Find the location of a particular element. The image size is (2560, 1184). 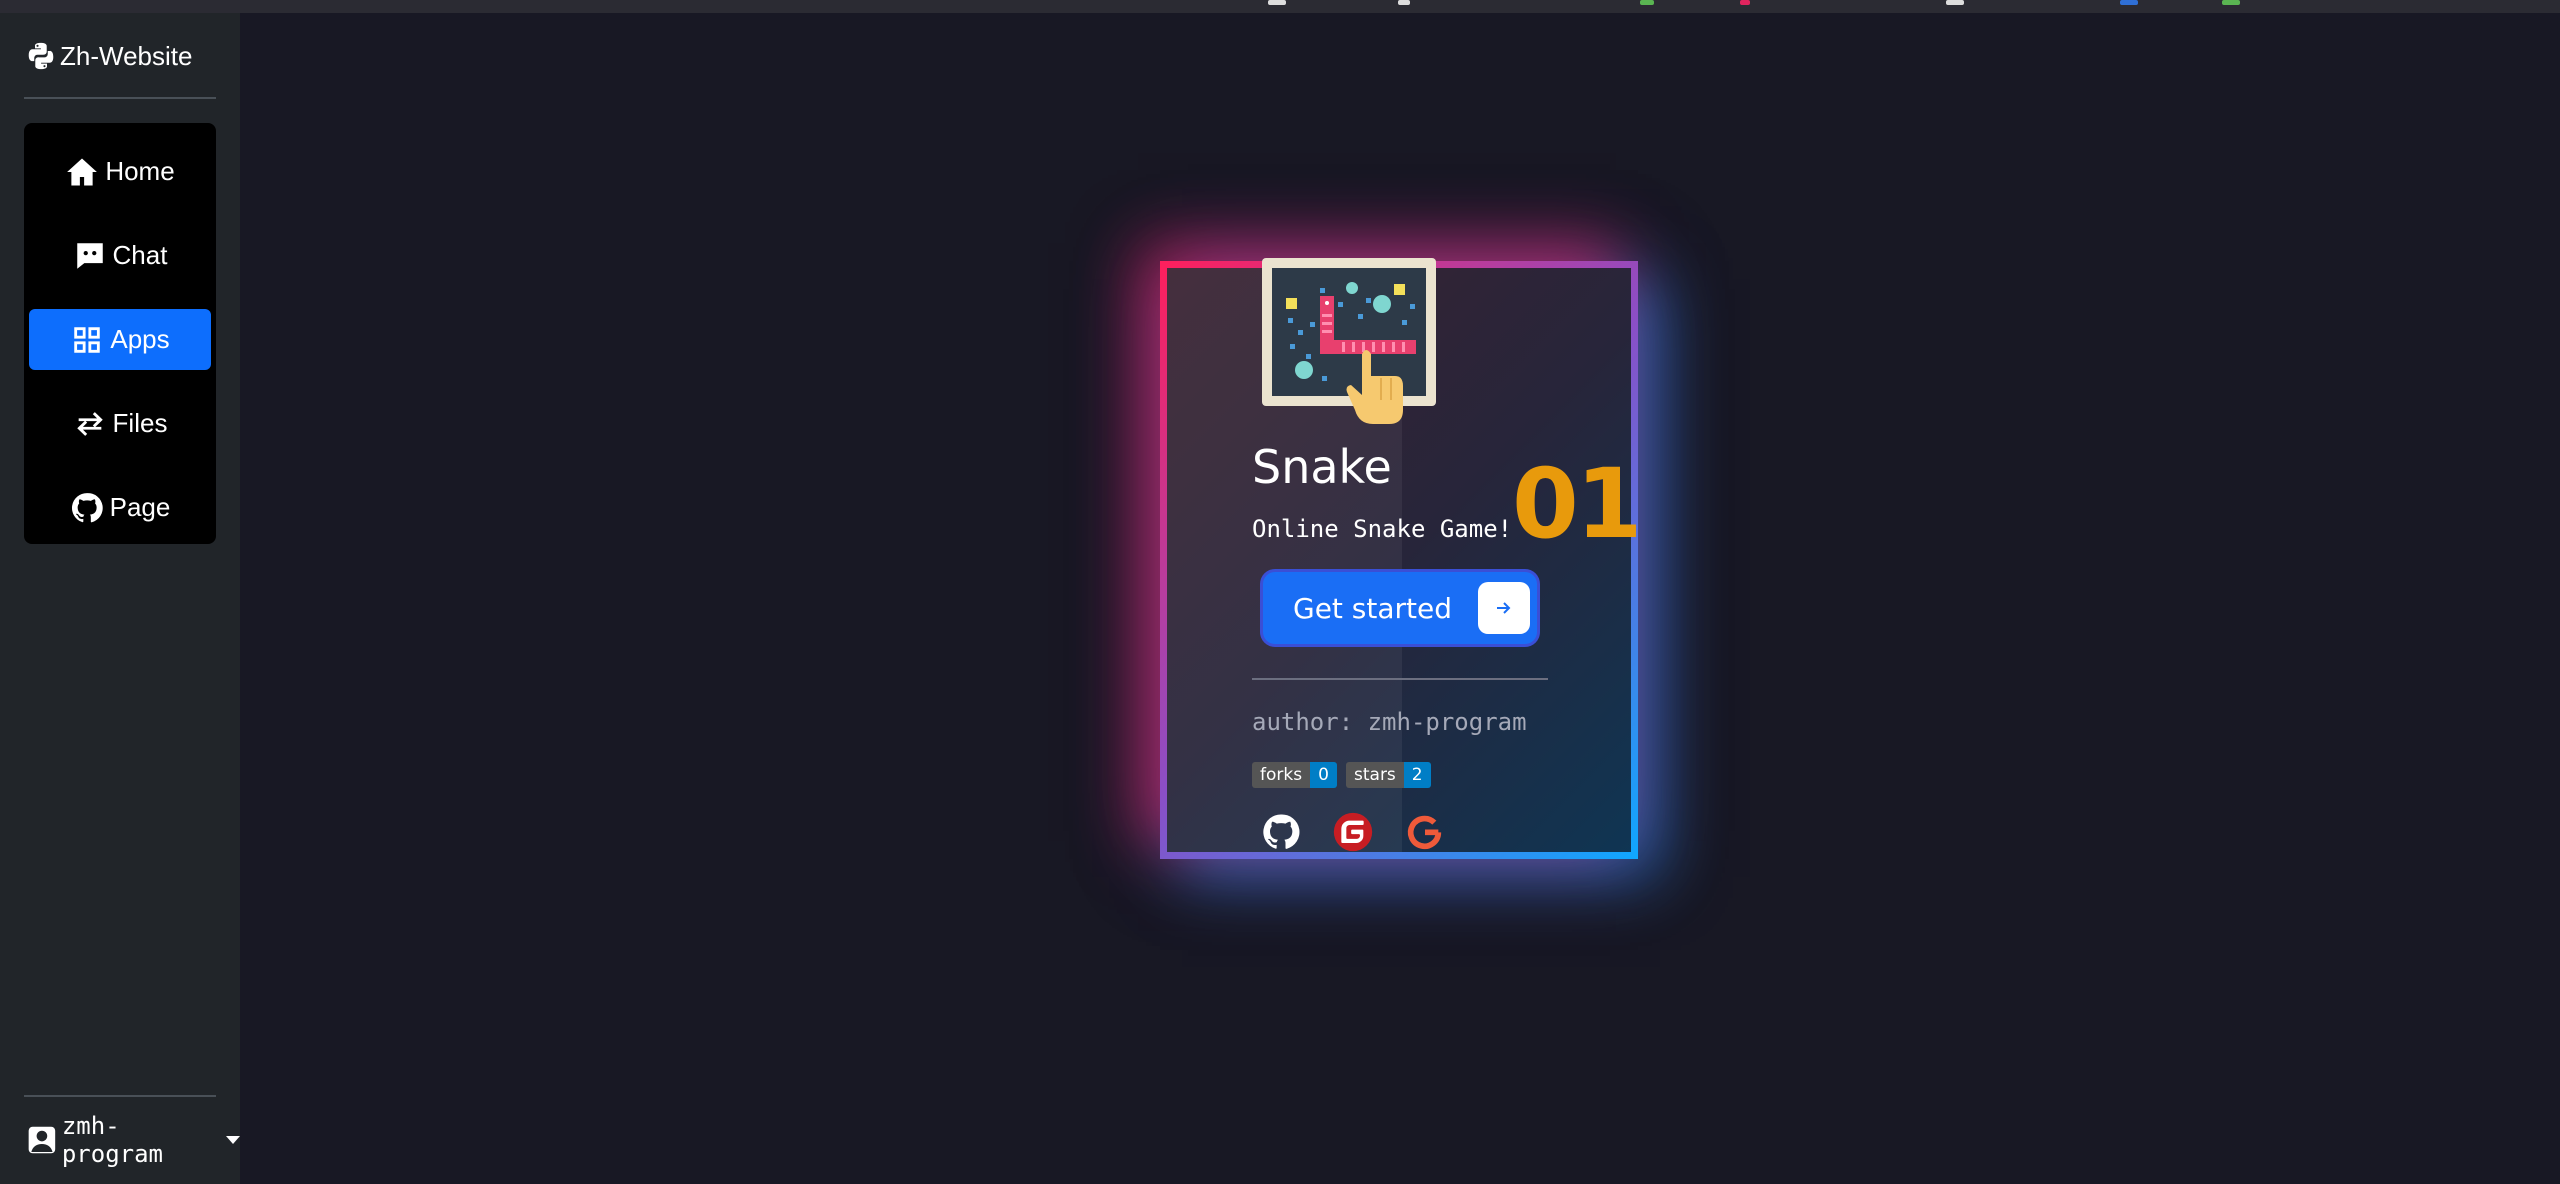

main-nav: Home Chat Apps Files Page is located at coordinates (120, 333).